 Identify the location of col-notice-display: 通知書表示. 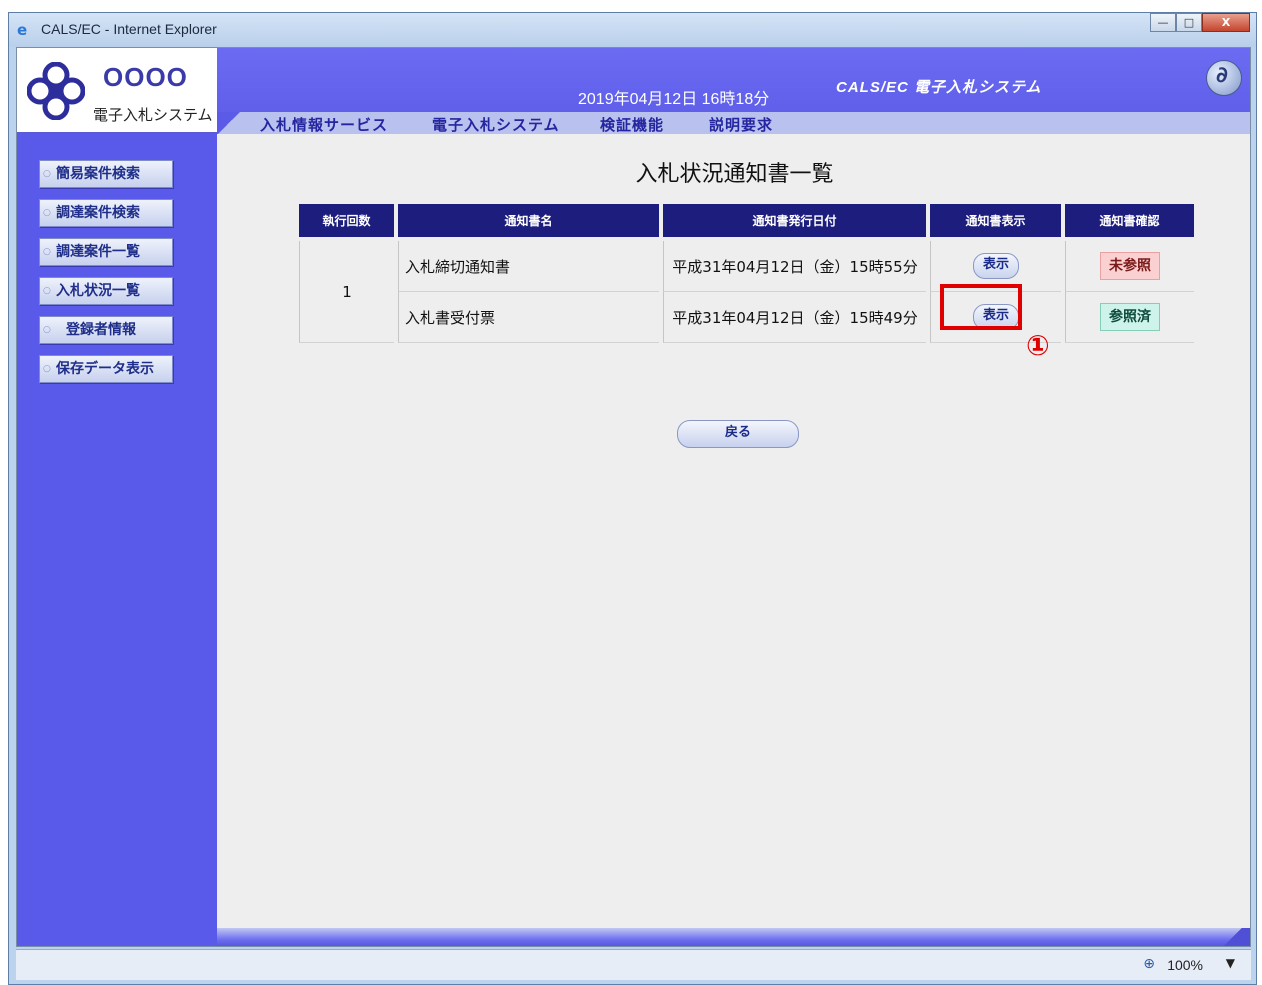
(995, 220).